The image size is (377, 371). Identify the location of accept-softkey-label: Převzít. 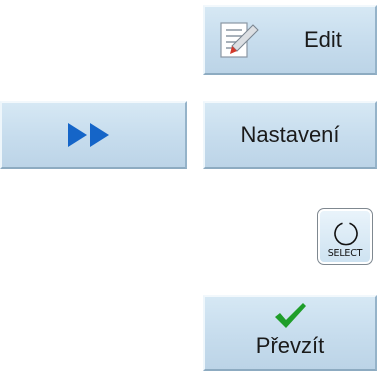
(290, 345).